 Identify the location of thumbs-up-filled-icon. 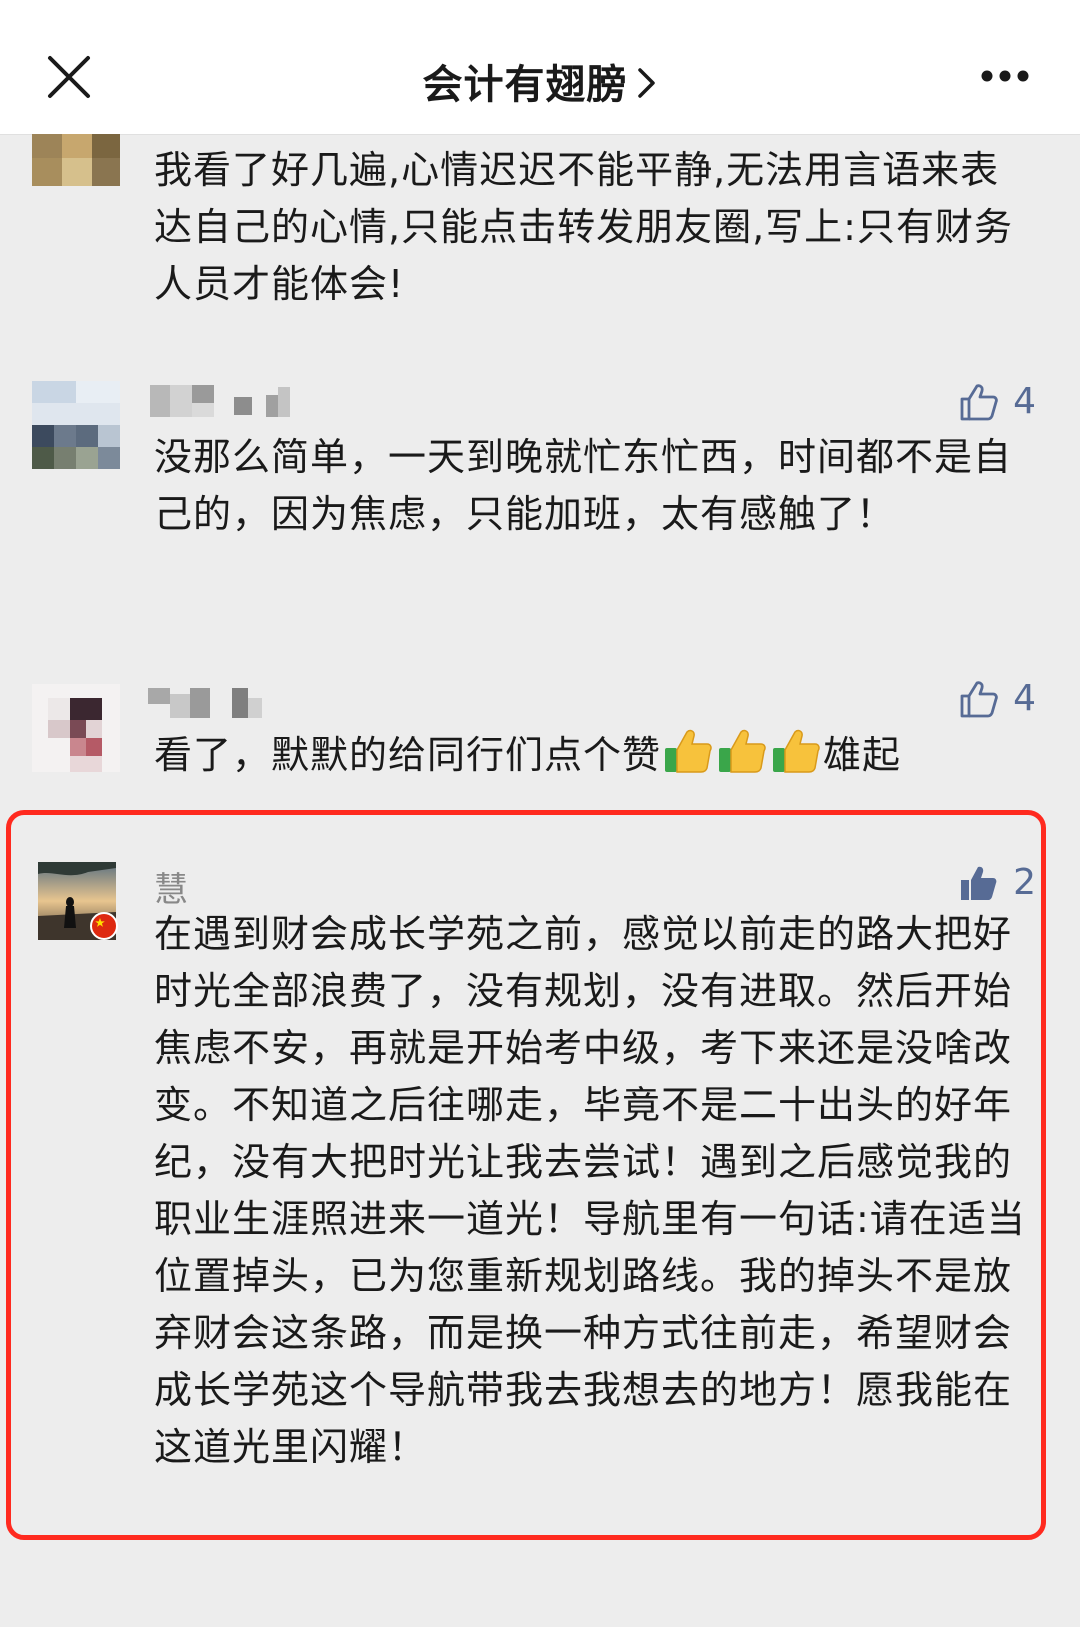
(979, 883).